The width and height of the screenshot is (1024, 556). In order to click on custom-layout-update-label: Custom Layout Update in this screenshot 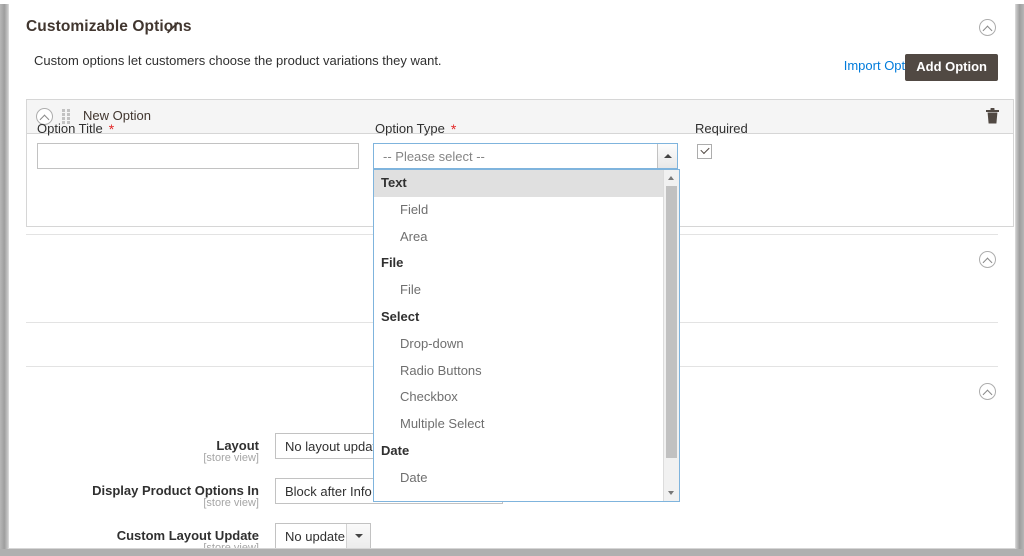, I will do `click(187, 535)`.